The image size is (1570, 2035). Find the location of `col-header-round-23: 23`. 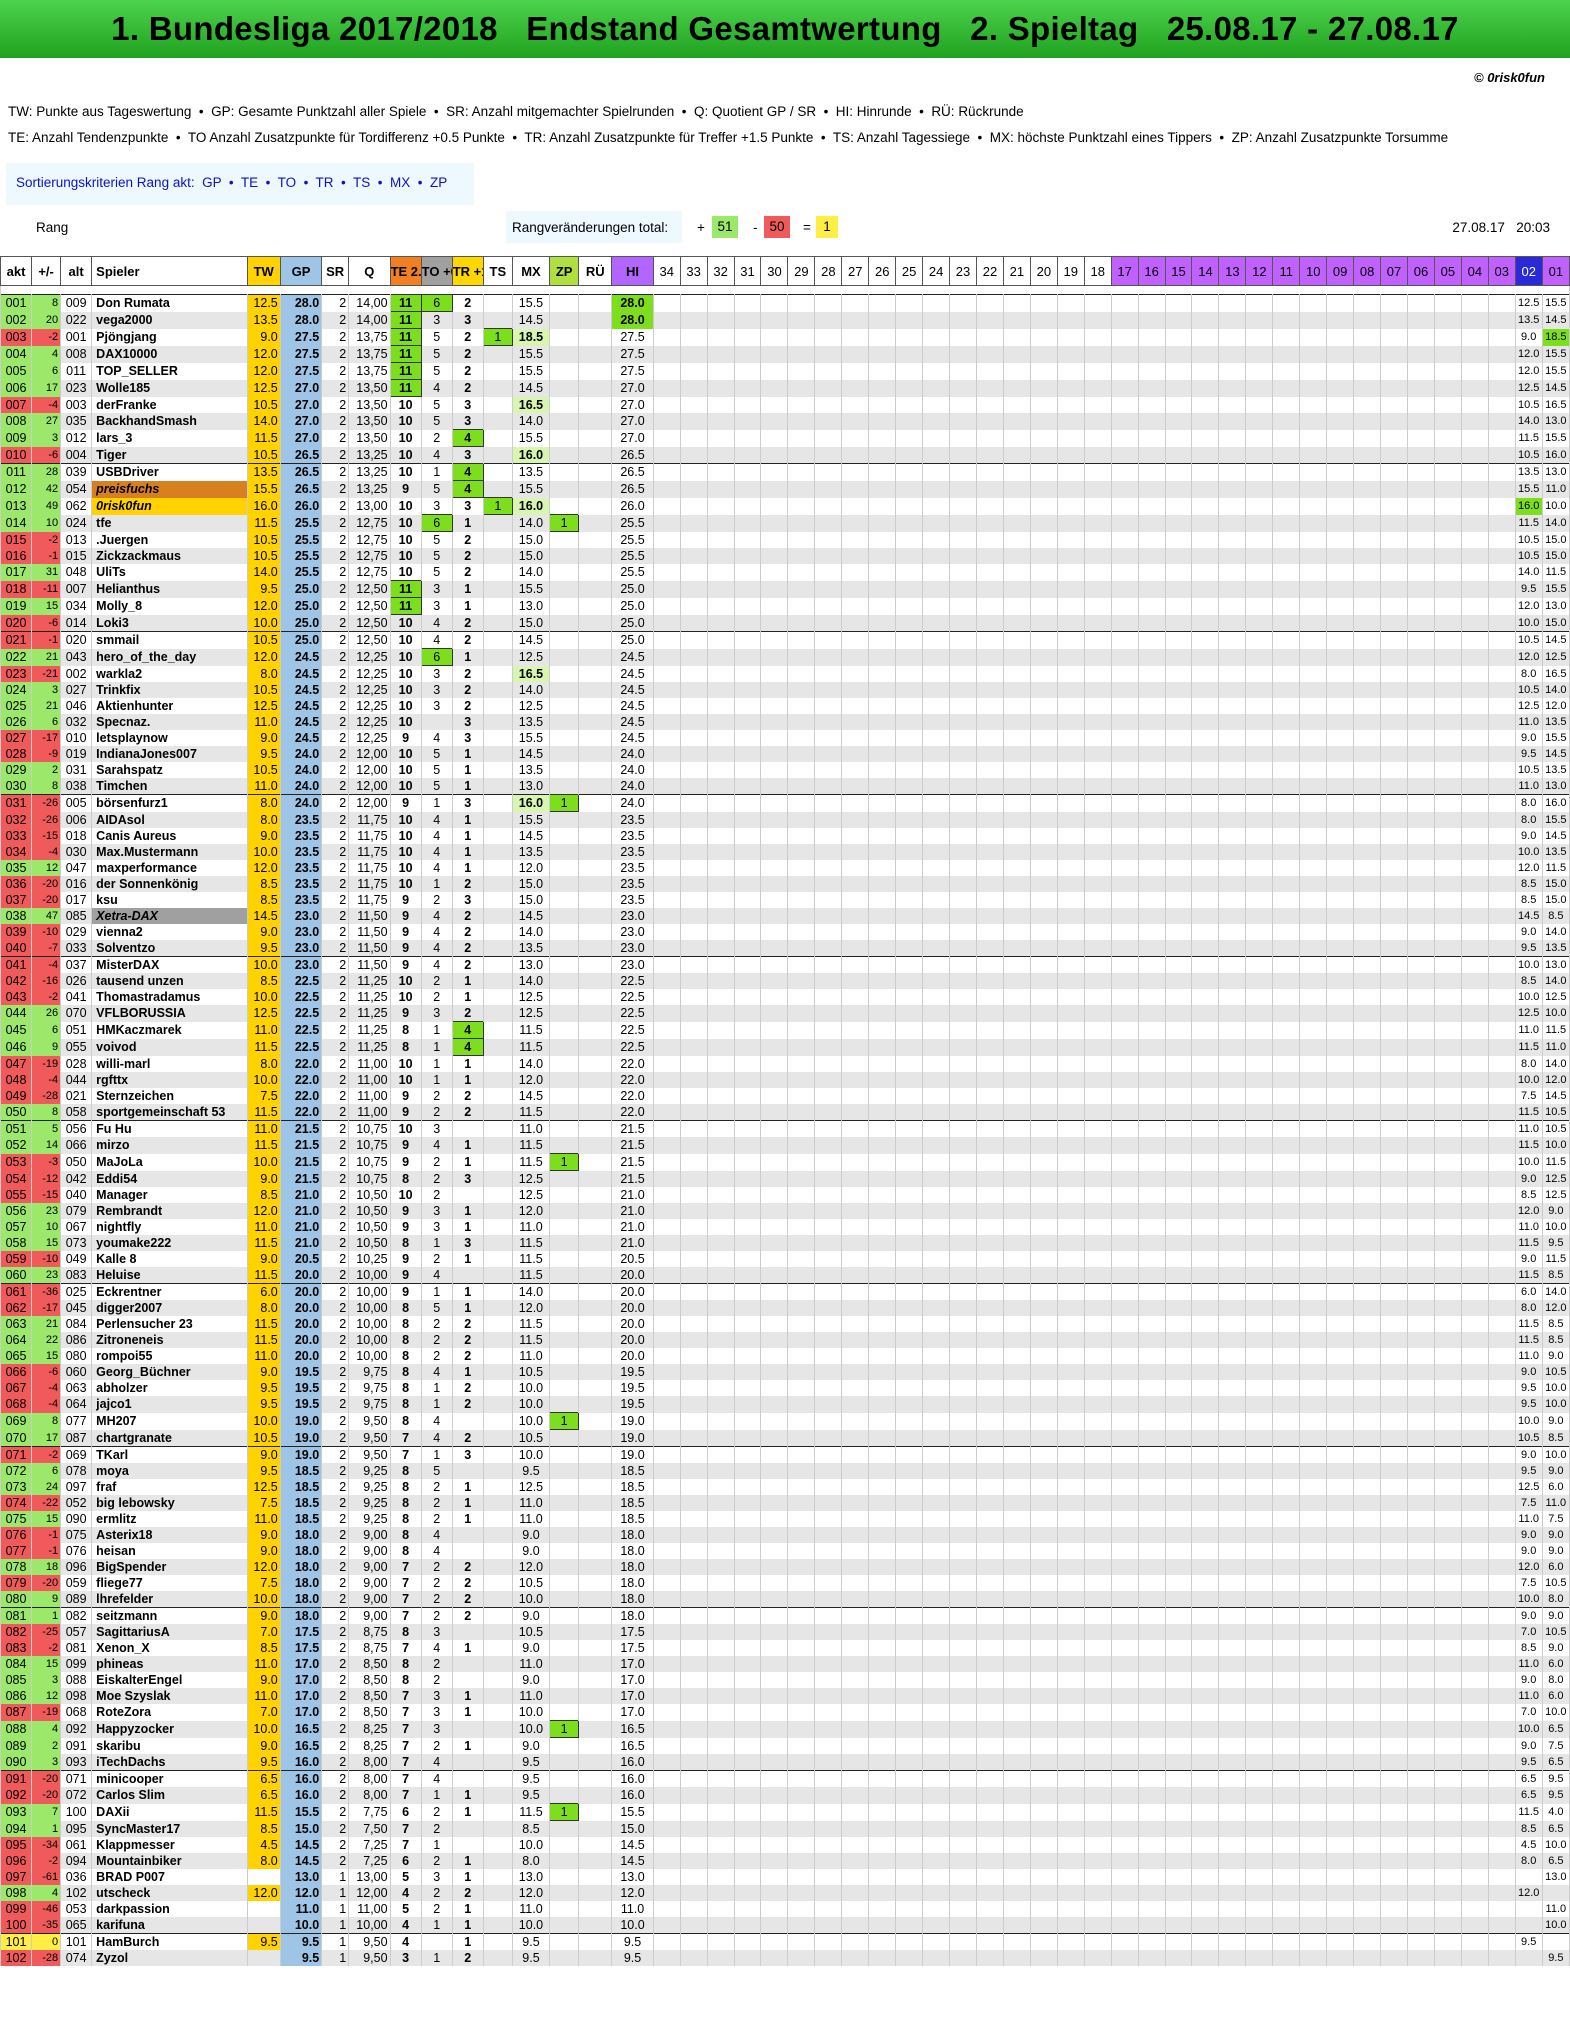

col-header-round-23: 23 is located at coordinates (963, 271).